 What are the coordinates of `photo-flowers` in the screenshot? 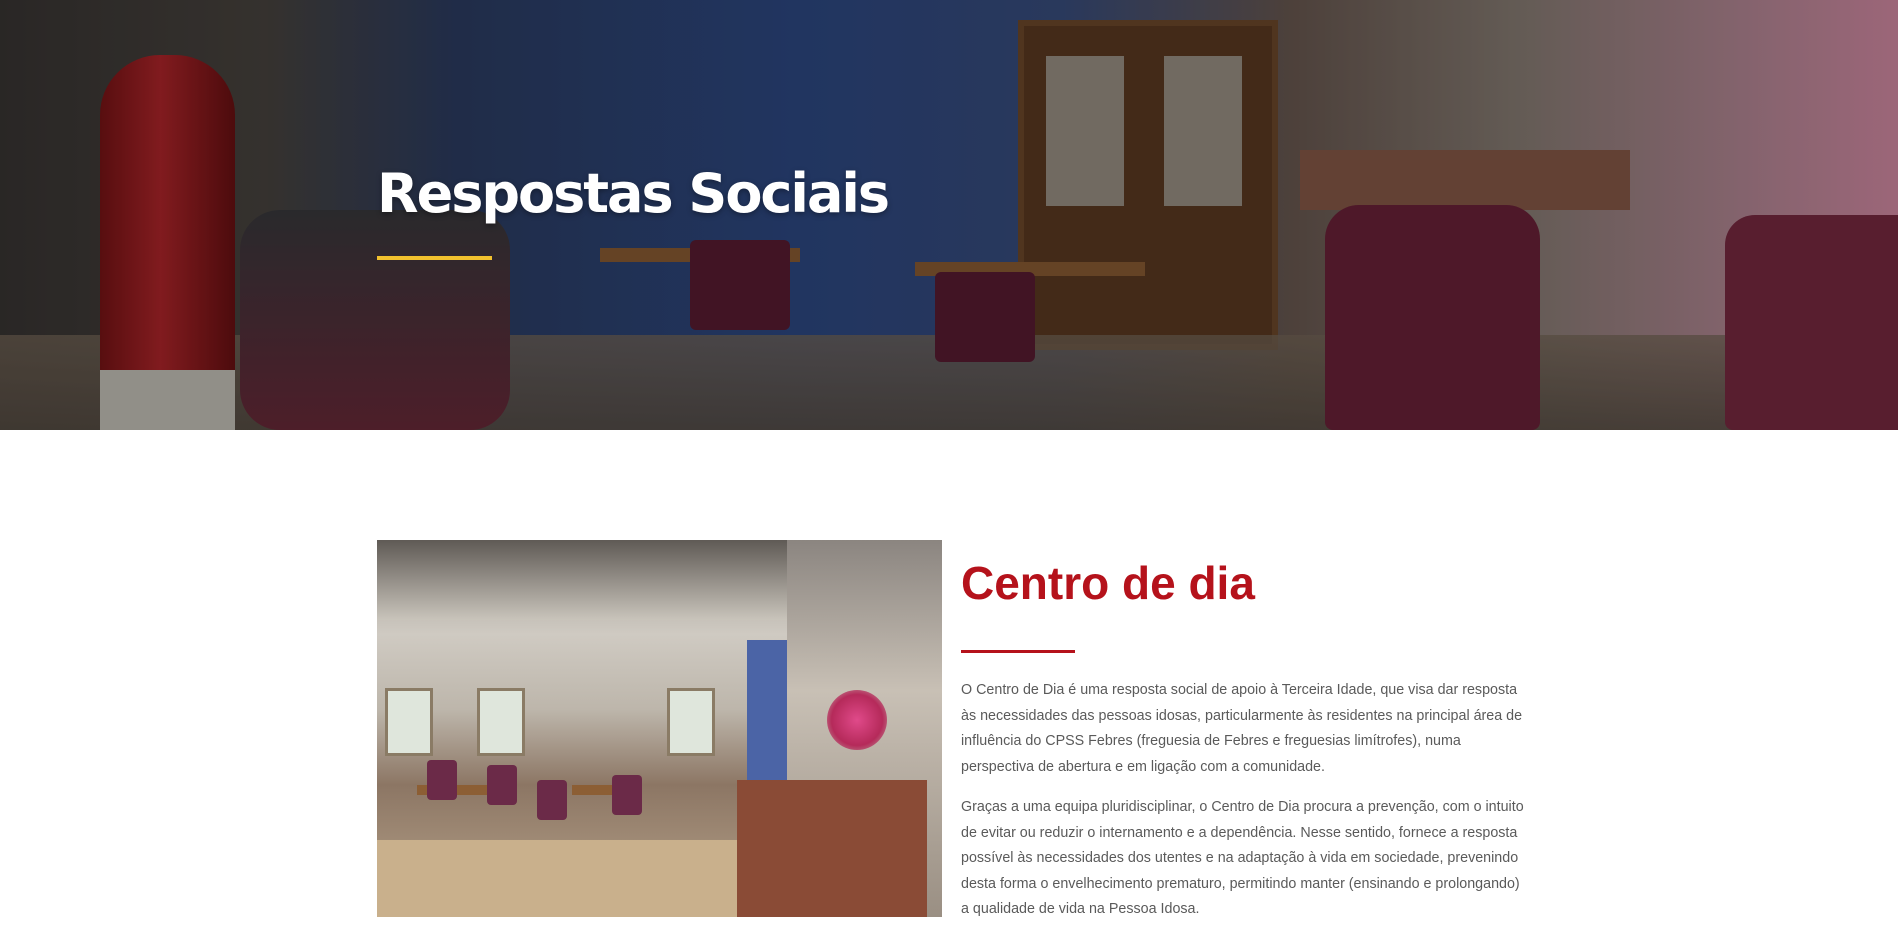 It's located at (857, 720).